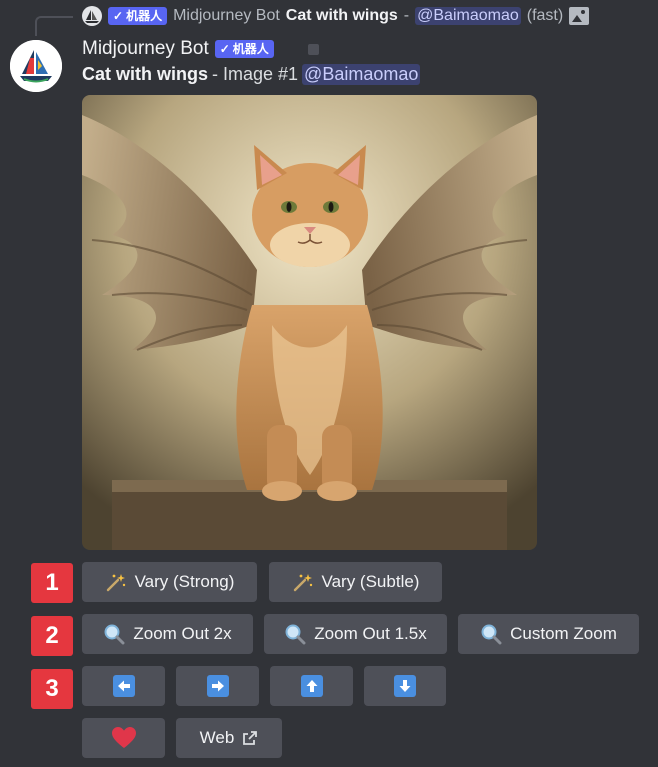 Image resolution: width=658 pixels, height=767 pixels. I want to click on vary-strong-label: Vary (Strong), so click(184, 581).